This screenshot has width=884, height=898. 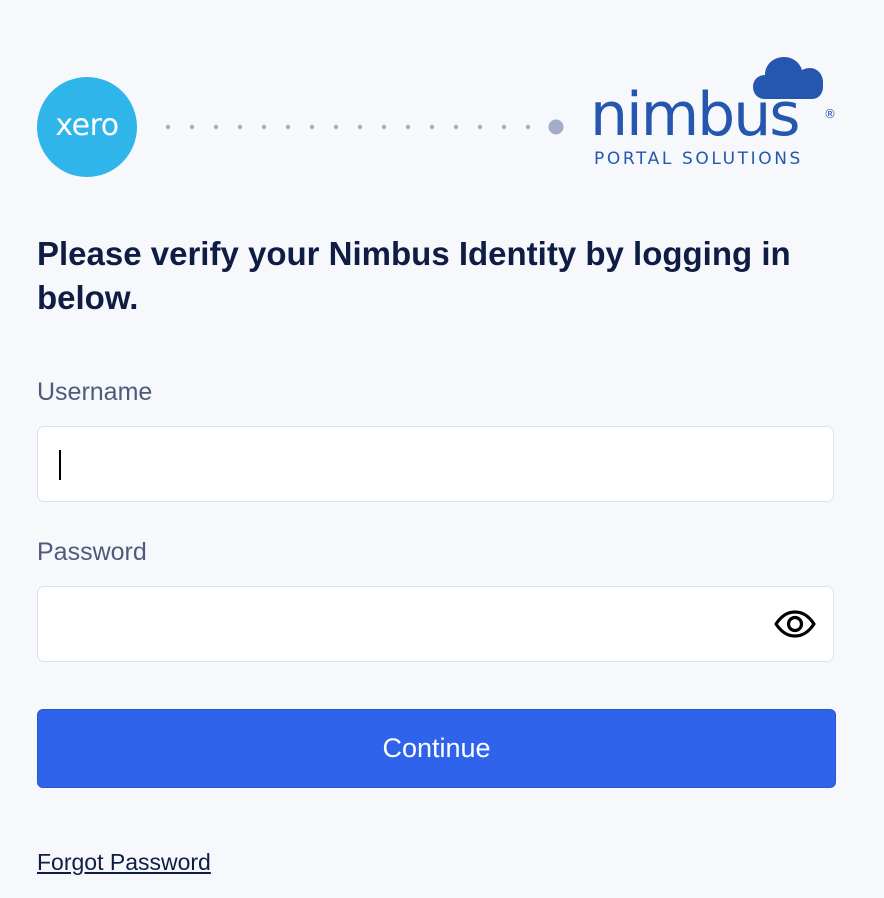 What do you see at coordinates (95, 392) in the screenshot?
I see `username-label: Username` at bounding box center [95, 392].